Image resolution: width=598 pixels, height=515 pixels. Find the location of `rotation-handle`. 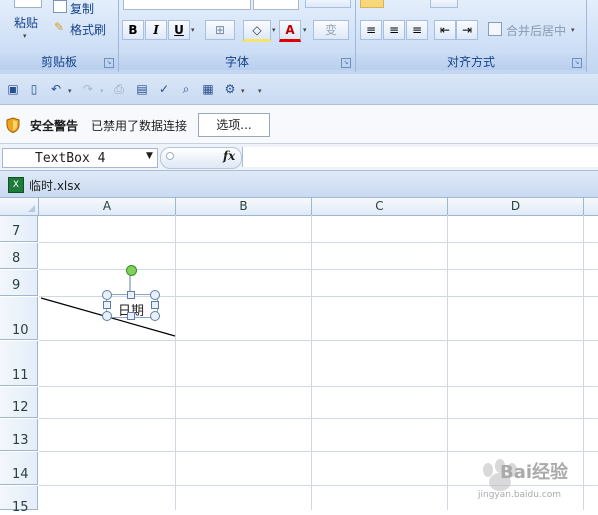

rotation-handle is located at coordinates (131, 270).